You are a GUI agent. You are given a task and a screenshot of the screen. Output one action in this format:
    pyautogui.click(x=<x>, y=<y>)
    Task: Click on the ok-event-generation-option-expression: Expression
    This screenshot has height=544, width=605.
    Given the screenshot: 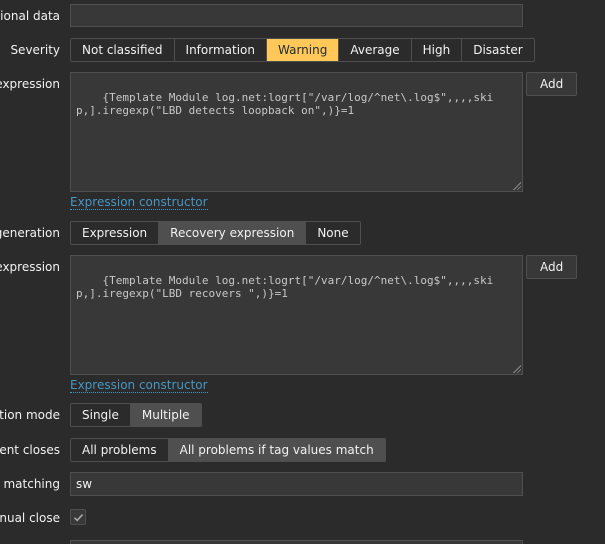 What is the action you would take?
    pyautogui.click(x=115, y=233)
    